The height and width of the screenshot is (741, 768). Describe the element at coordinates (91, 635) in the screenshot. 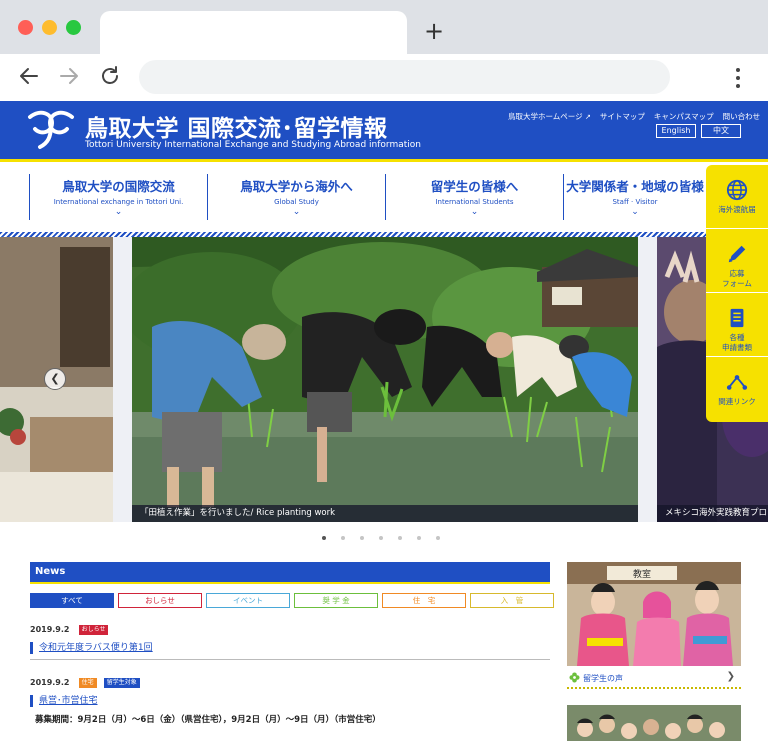

I see `news-item: 2019.9.2 おしらせ 令和元年度ラバス便り第1回` at that location.